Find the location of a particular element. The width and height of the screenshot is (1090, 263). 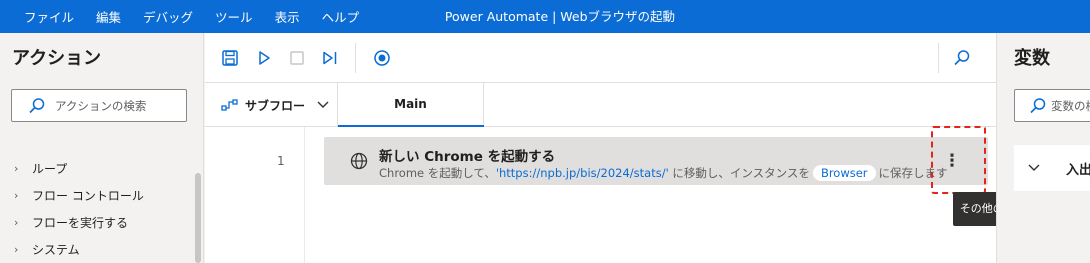

subflow-dropdown: サブフロー is located at coordinates (275, 105).